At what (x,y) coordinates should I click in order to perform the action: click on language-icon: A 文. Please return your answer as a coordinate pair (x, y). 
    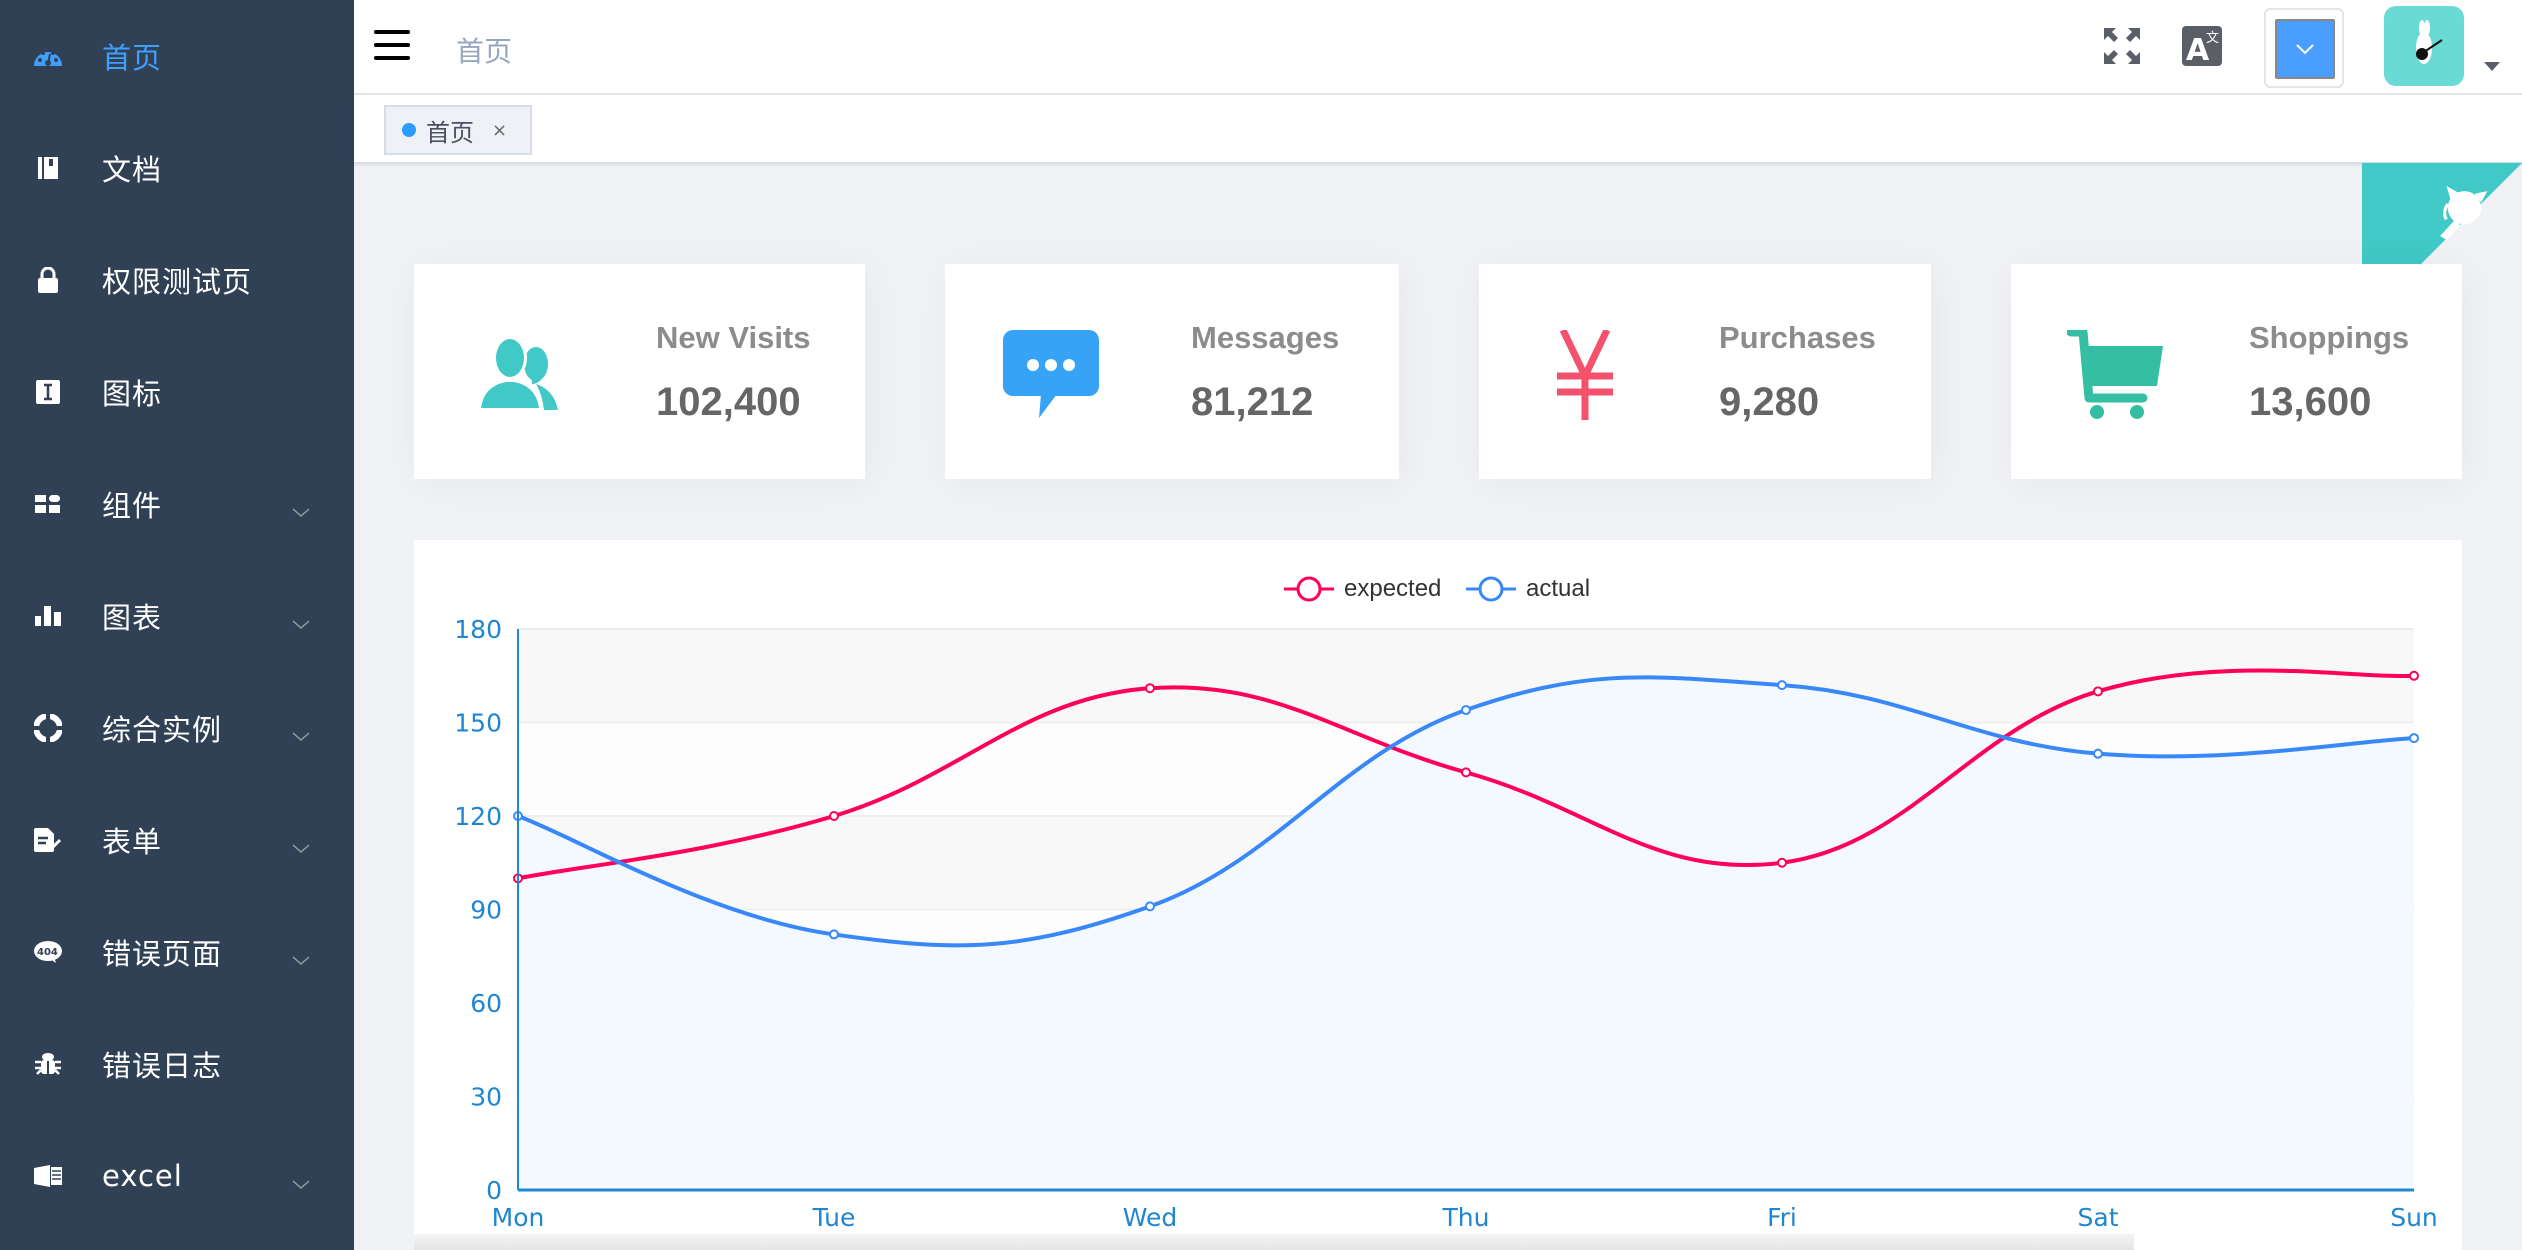
    Looking at the image, I should click on (2202, 46).